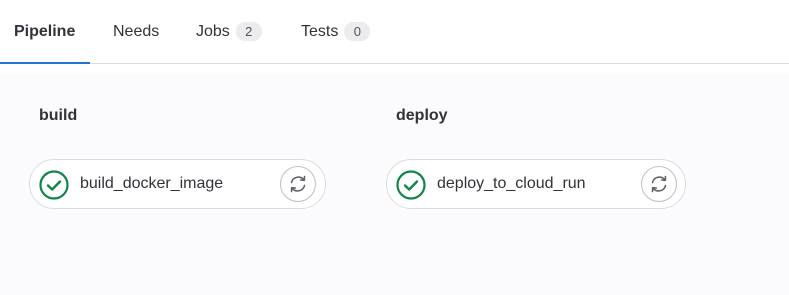 The width and height of the screenshot is (789, 295). I want to click on stage-title-build: build, so click(58, 115).